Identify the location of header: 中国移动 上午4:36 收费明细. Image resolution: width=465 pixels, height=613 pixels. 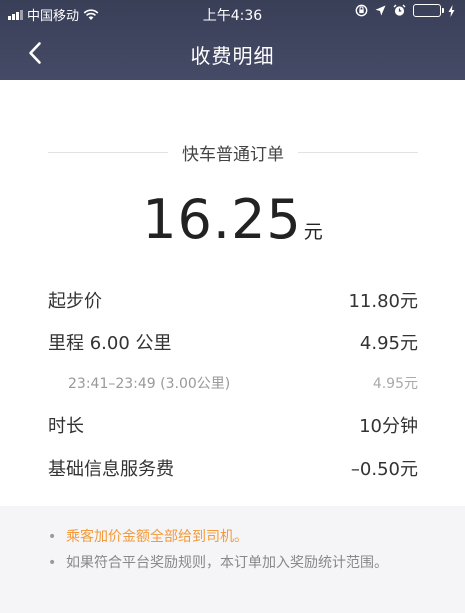
(232, 40).